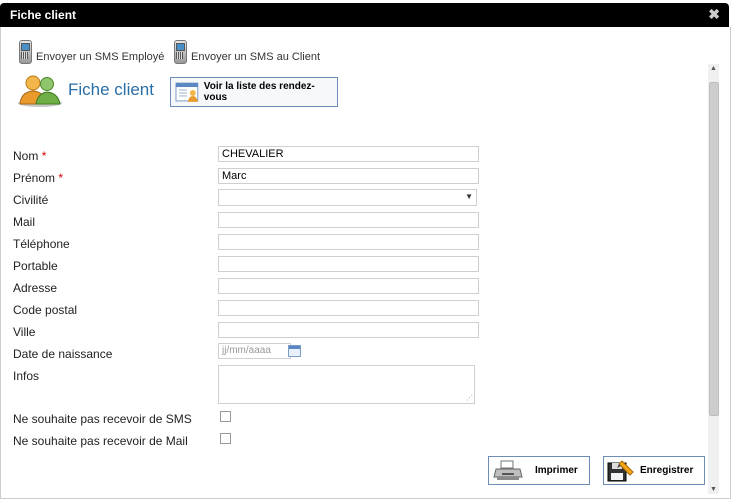  I want to click on mail-label: Mail, so click(24, 222).